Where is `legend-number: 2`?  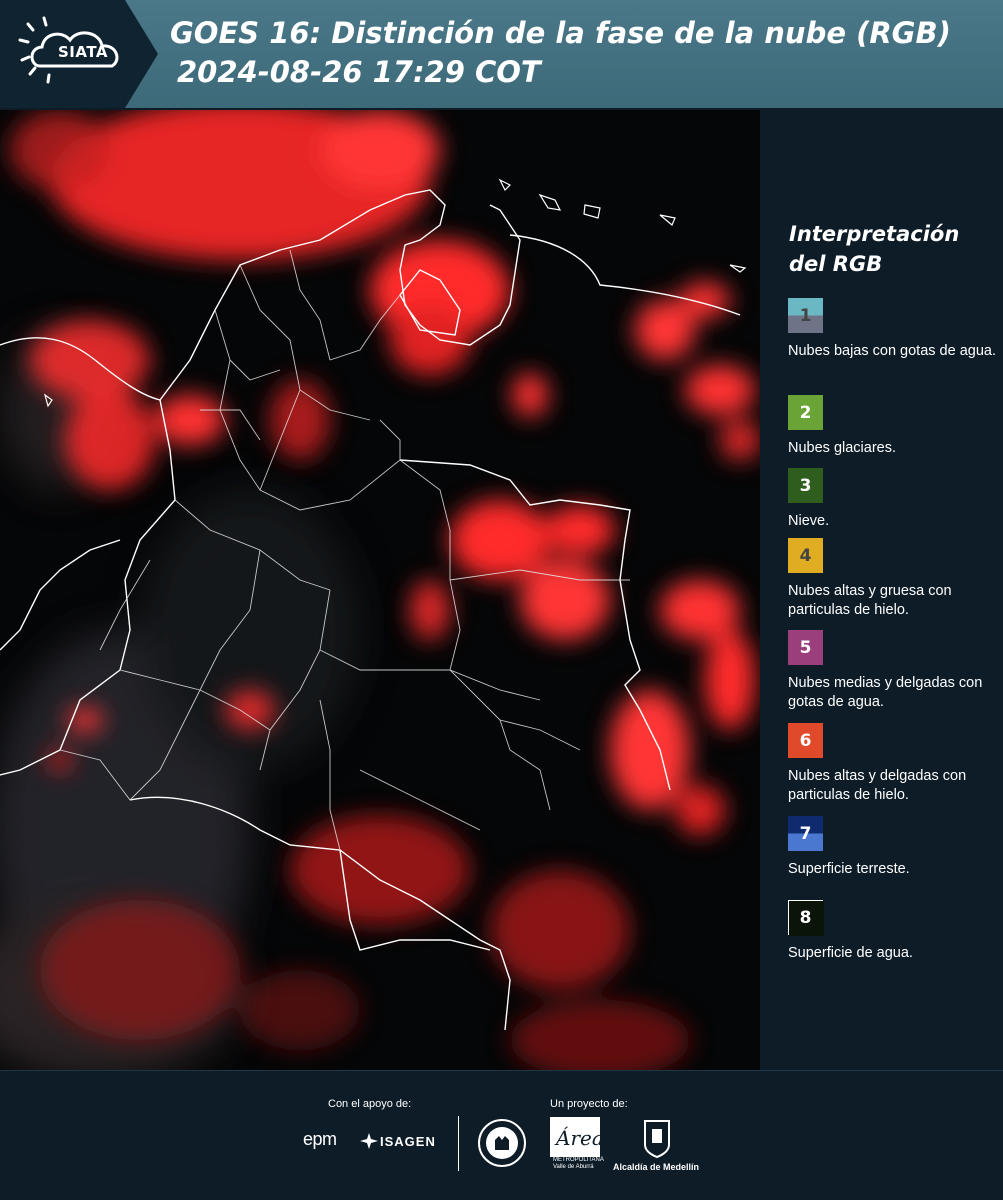 legend-number: 2 is located at coordinates (805, 412).